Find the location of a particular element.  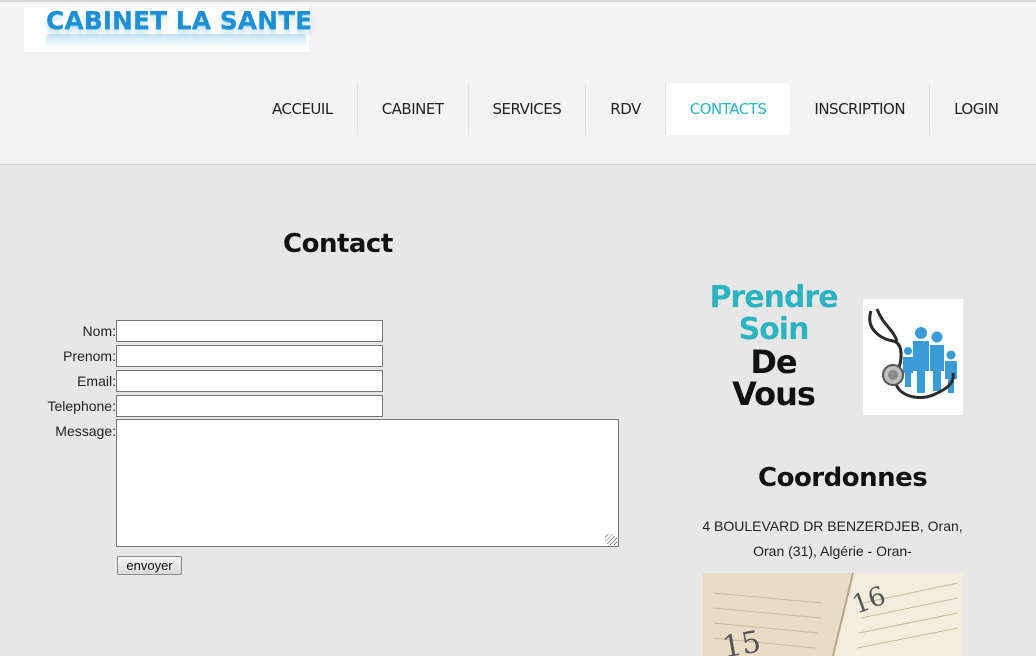

tagline-line3: De is located at coordinates (773, 362).